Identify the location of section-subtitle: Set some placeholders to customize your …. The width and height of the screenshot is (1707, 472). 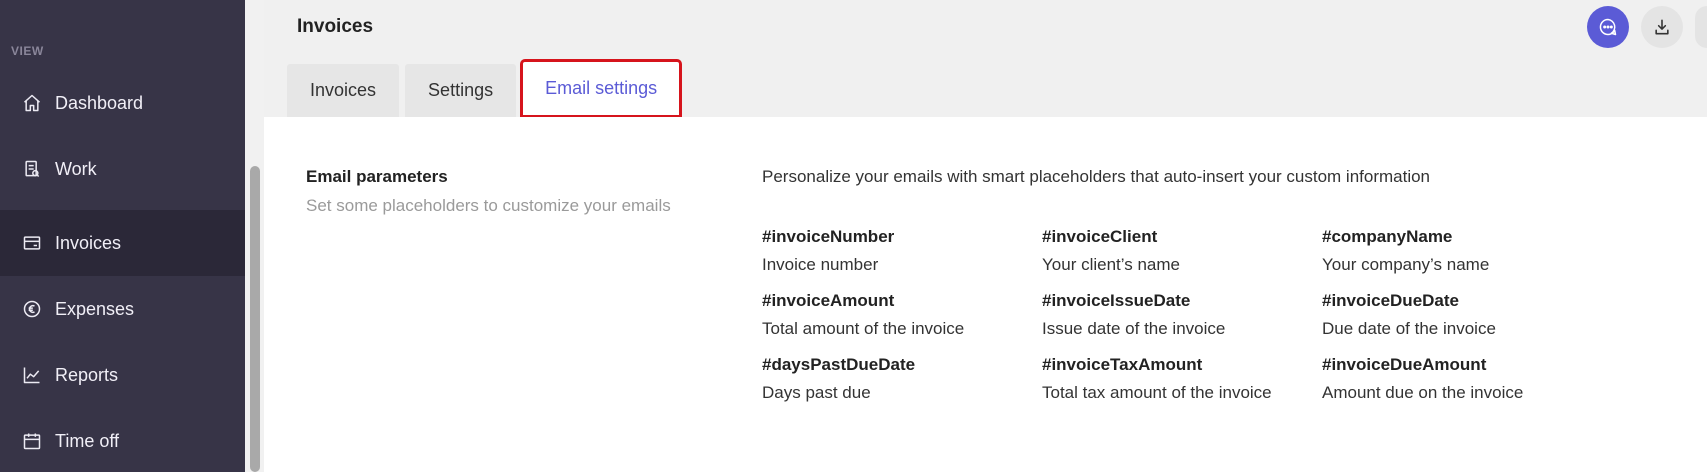
(488, 205).